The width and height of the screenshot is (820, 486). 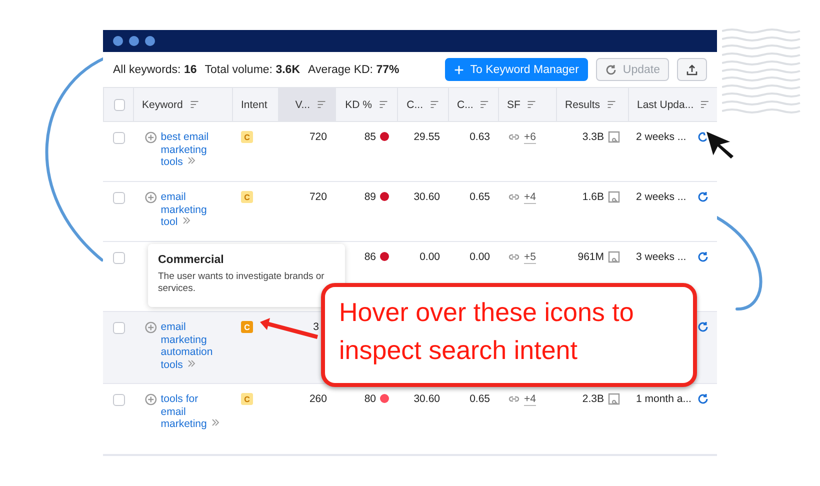 I want to click on summary-stat: All keywords: 16, so click(x=155, y=70).